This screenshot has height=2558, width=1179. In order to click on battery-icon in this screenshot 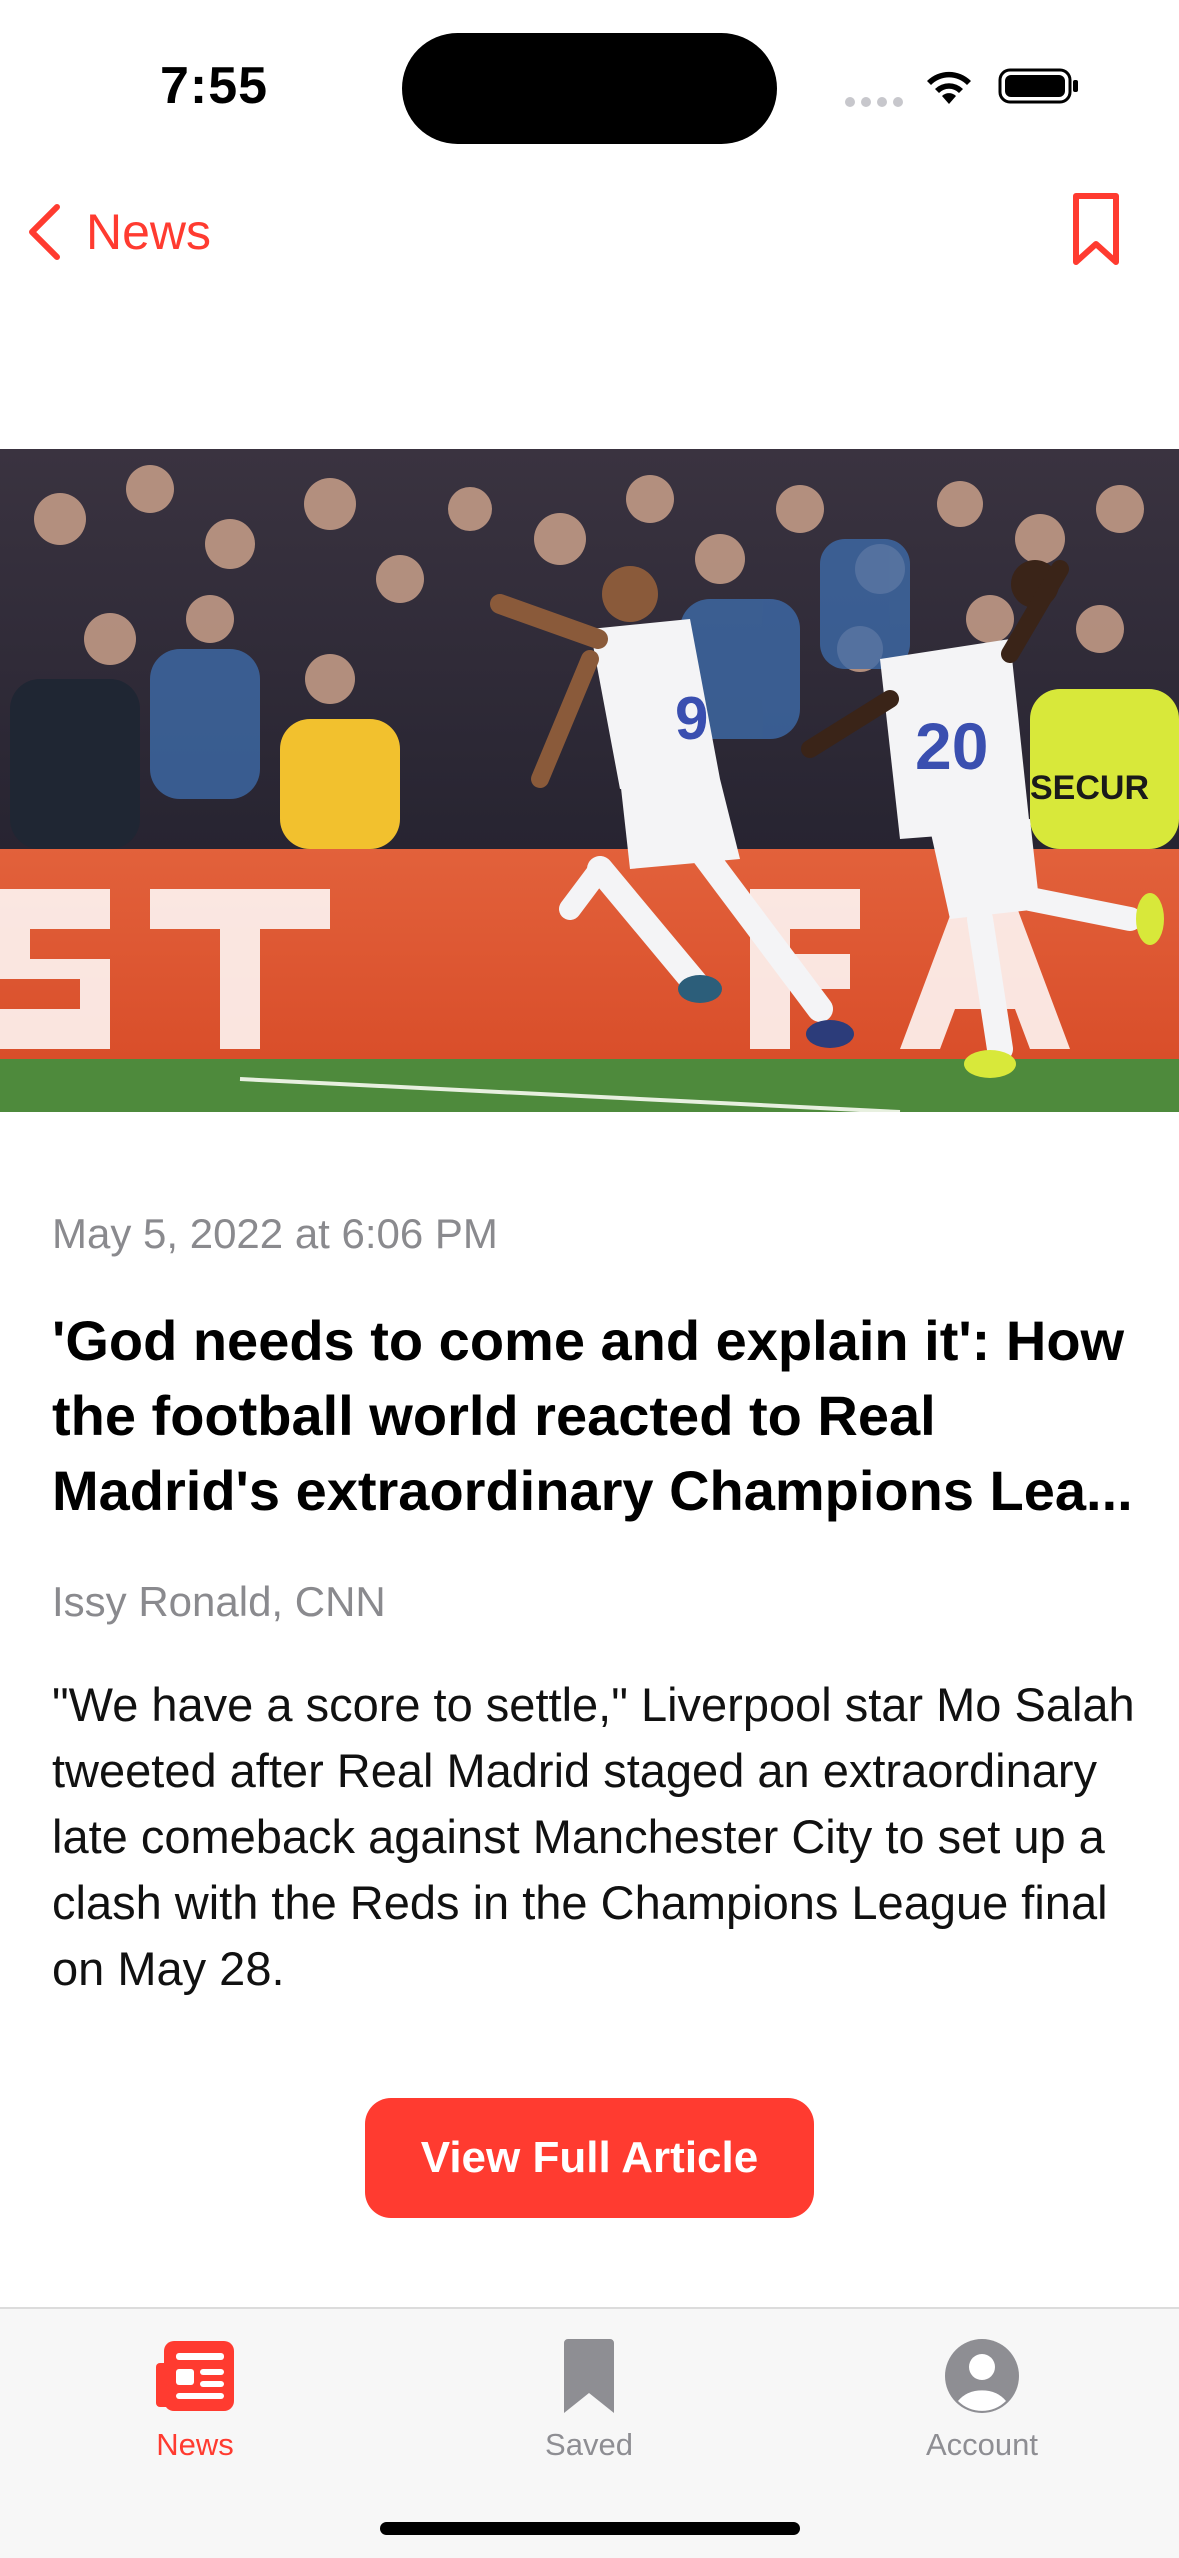, I will do `click(1038, 86)`.